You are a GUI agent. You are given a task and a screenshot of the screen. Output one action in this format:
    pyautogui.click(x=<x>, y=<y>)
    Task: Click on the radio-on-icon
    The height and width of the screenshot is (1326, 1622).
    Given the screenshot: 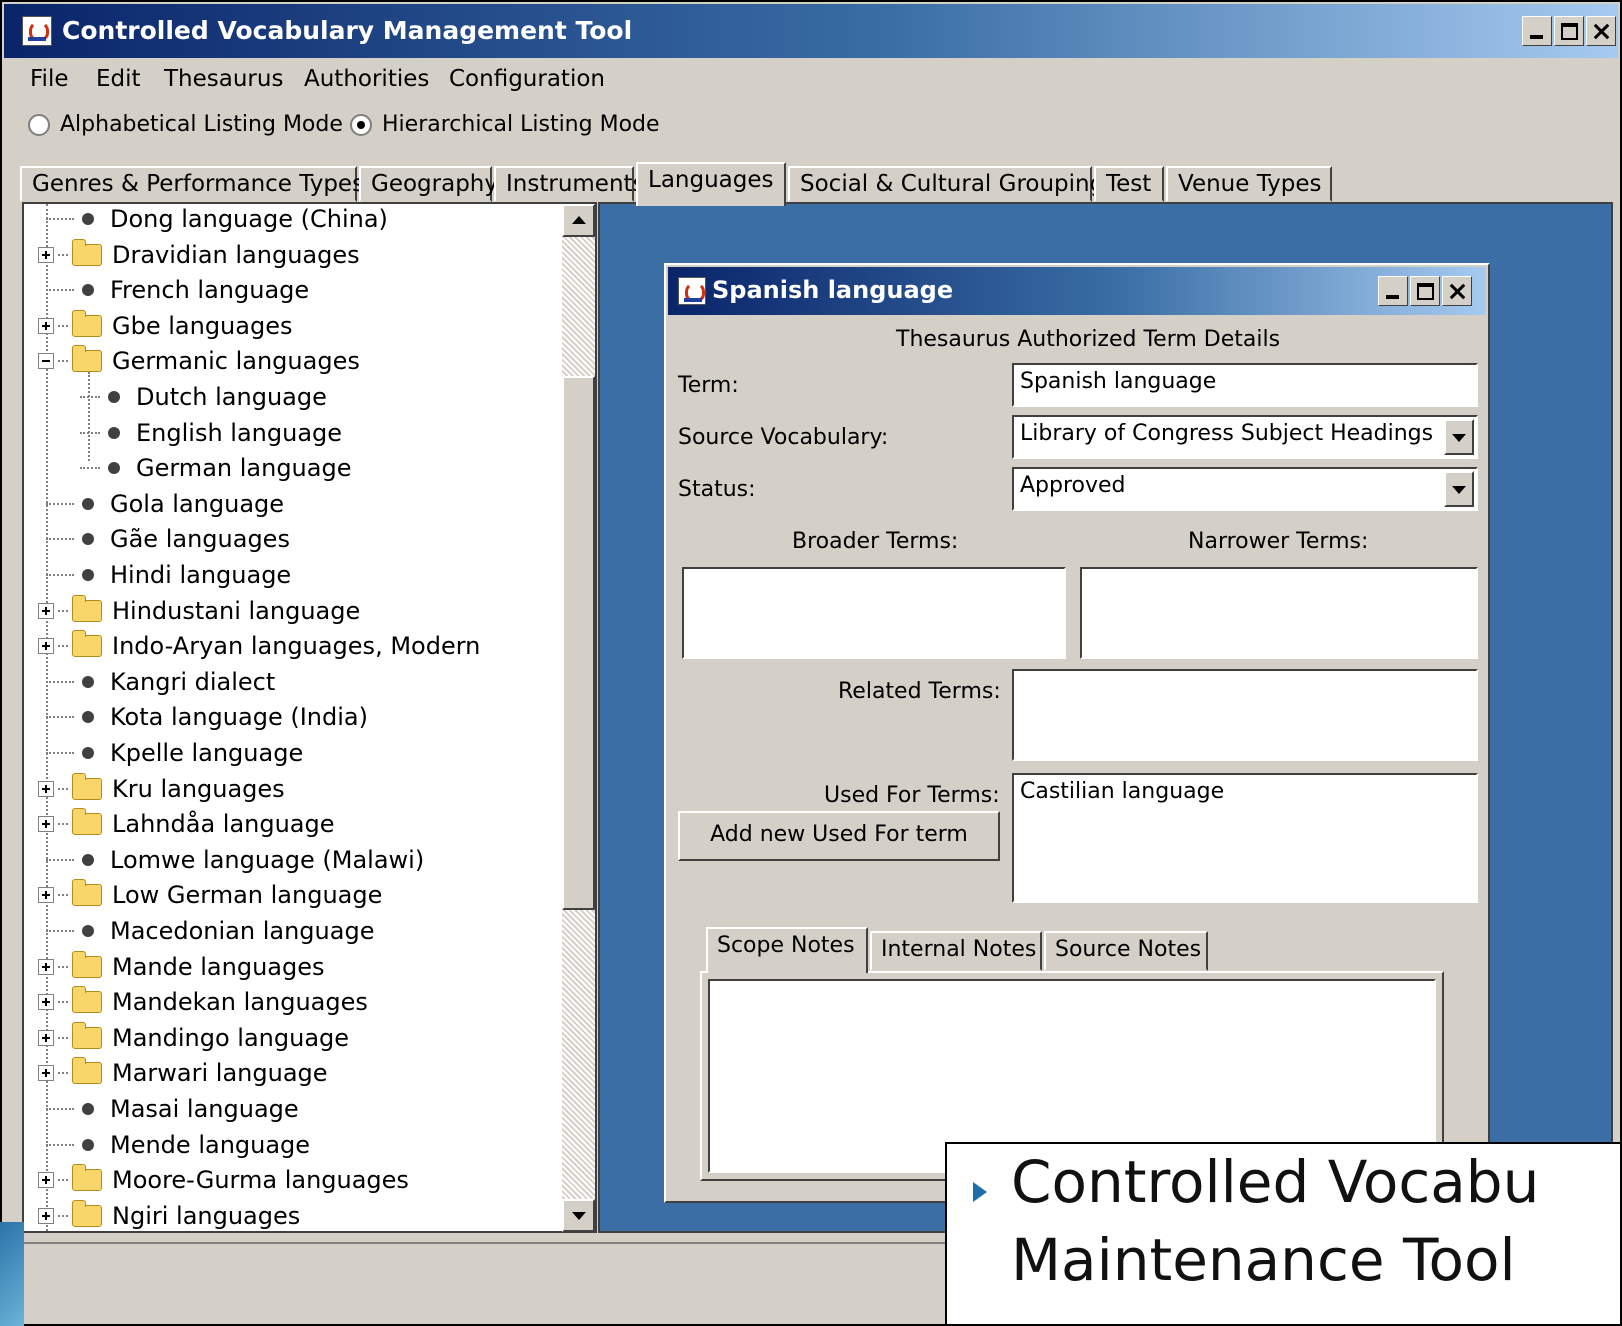 What is the action you would take?
    pyautogui.click(x=361, y=124)
    